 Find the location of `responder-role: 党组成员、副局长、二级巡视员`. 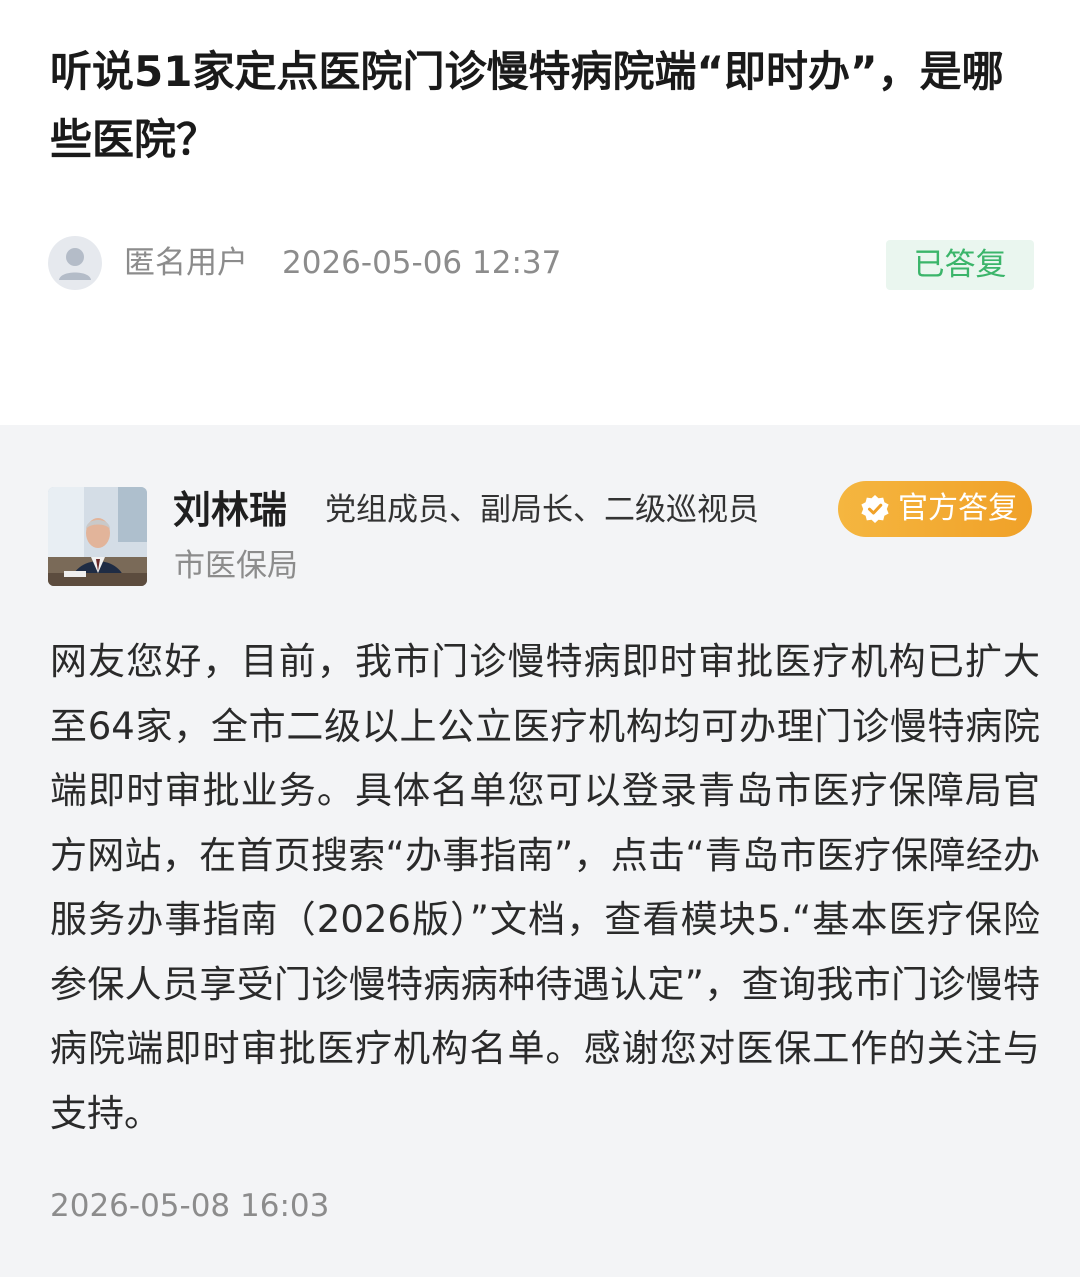

responder-role: 党组成员、副局长、二级巡视员 is located at coordinates (542, 510).